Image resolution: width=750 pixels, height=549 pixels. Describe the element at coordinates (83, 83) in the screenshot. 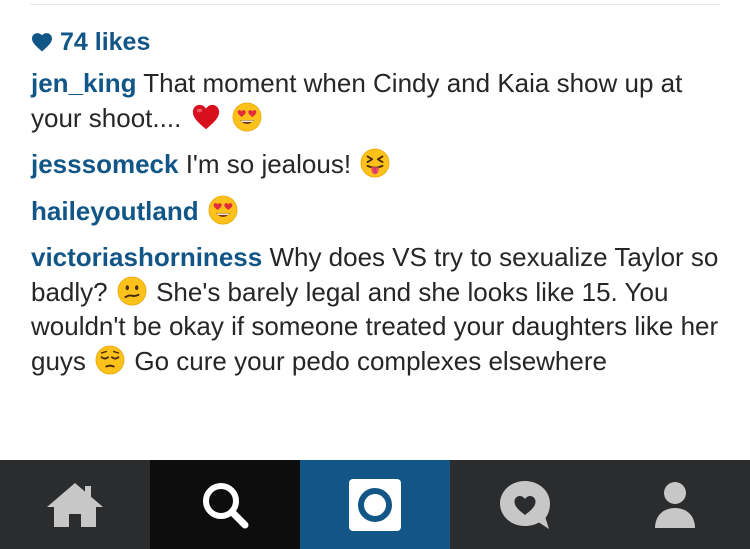

I see `comment-username: jen_king` at that location.